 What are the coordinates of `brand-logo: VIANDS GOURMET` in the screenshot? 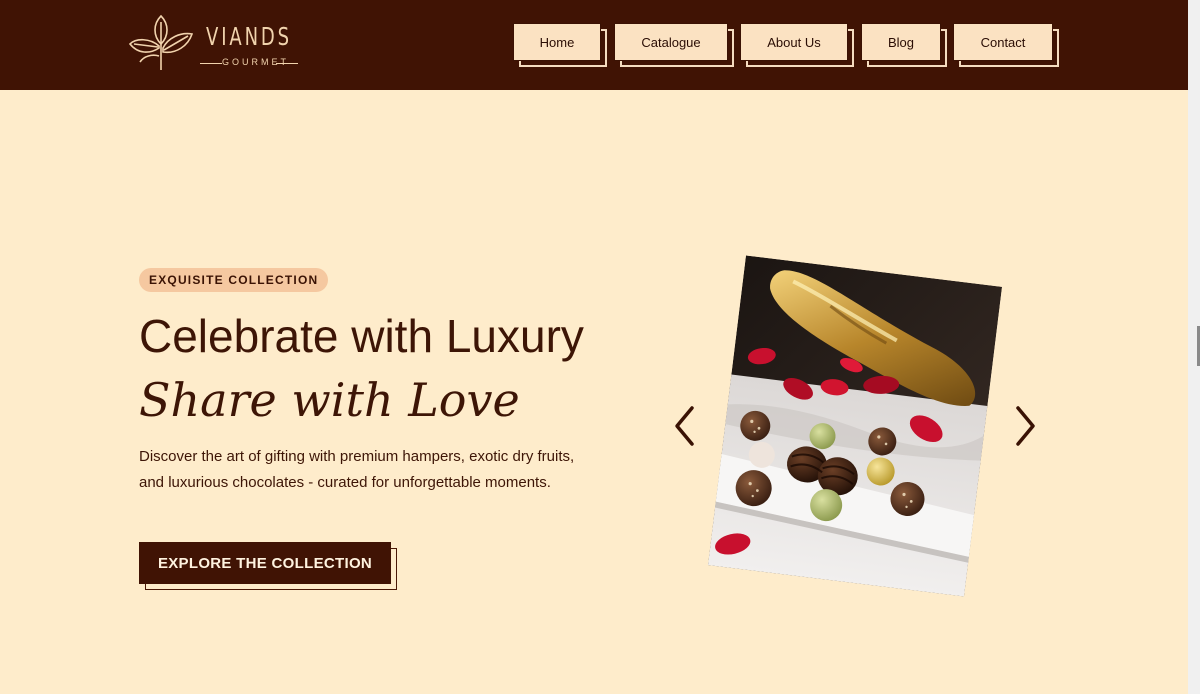 It's located at (213, 44).